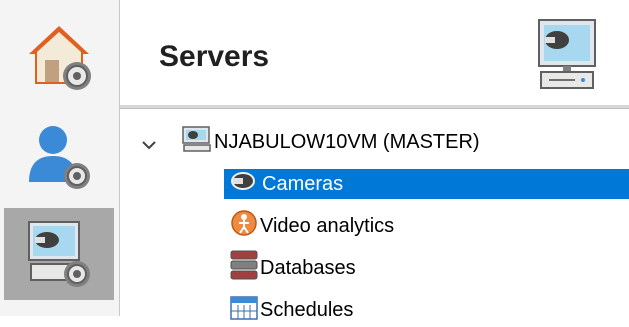 Image resolution: width=629 pixels, height=327 pixels. What do you see at coordinates (424, 310) in the screenshot?
I see `tree-item-schedules: Schedules` at bounding box center [424, 310].